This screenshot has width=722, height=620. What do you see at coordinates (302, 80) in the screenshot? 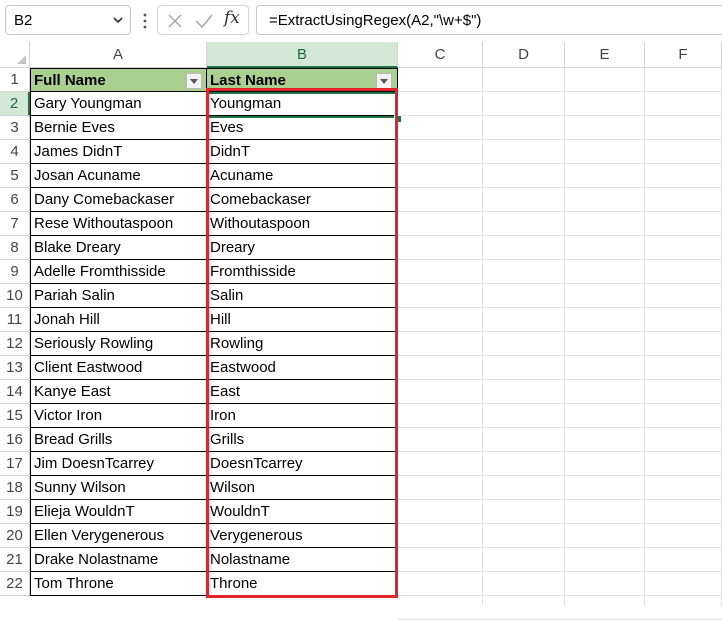
I see `table-header-cell: Last Name` at bounding box center [302, 80].